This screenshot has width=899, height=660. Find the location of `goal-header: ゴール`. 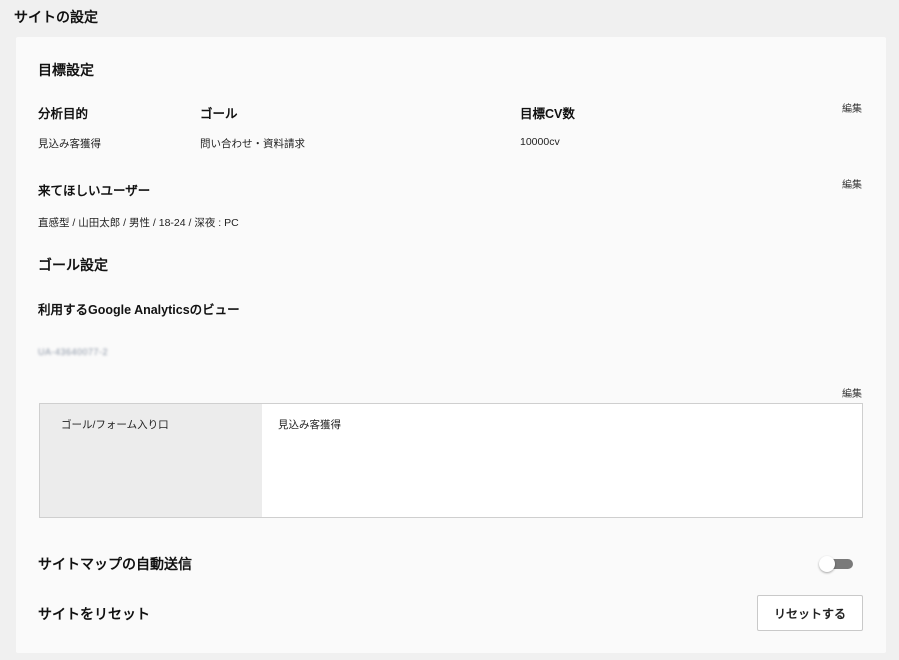

goal-header: ゴール is located at coordinates (219, 114).